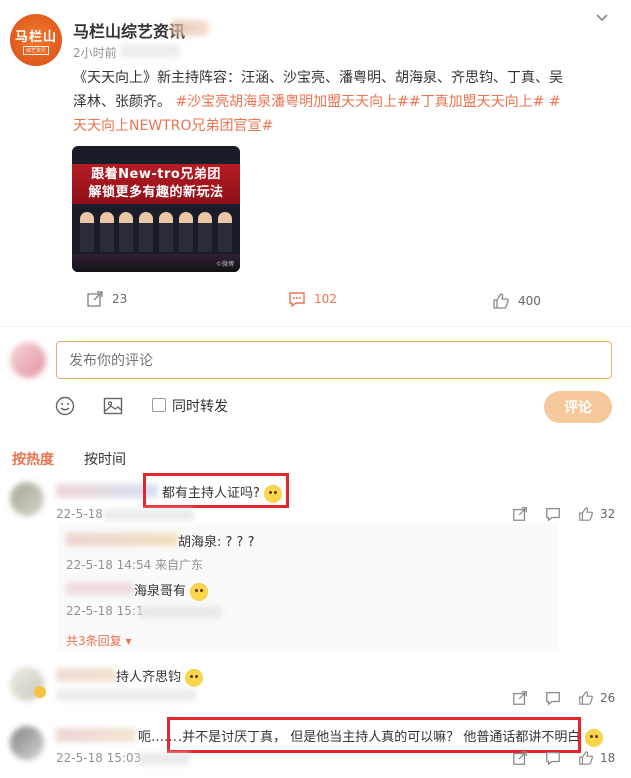 Image resolution: width=631 pixels, height=778 pixels. What do you see at coordinates (529, 301) in the screenshot?
I see `like-count: 400` at bounding box center [529, 301].